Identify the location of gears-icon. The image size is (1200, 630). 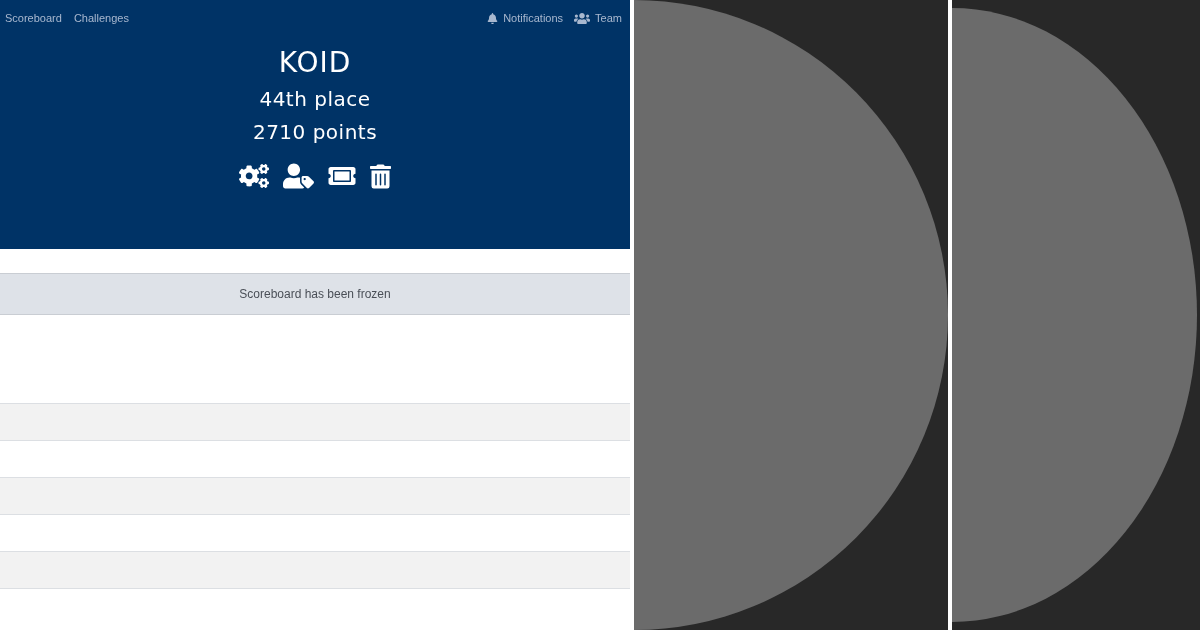
(254, 176).